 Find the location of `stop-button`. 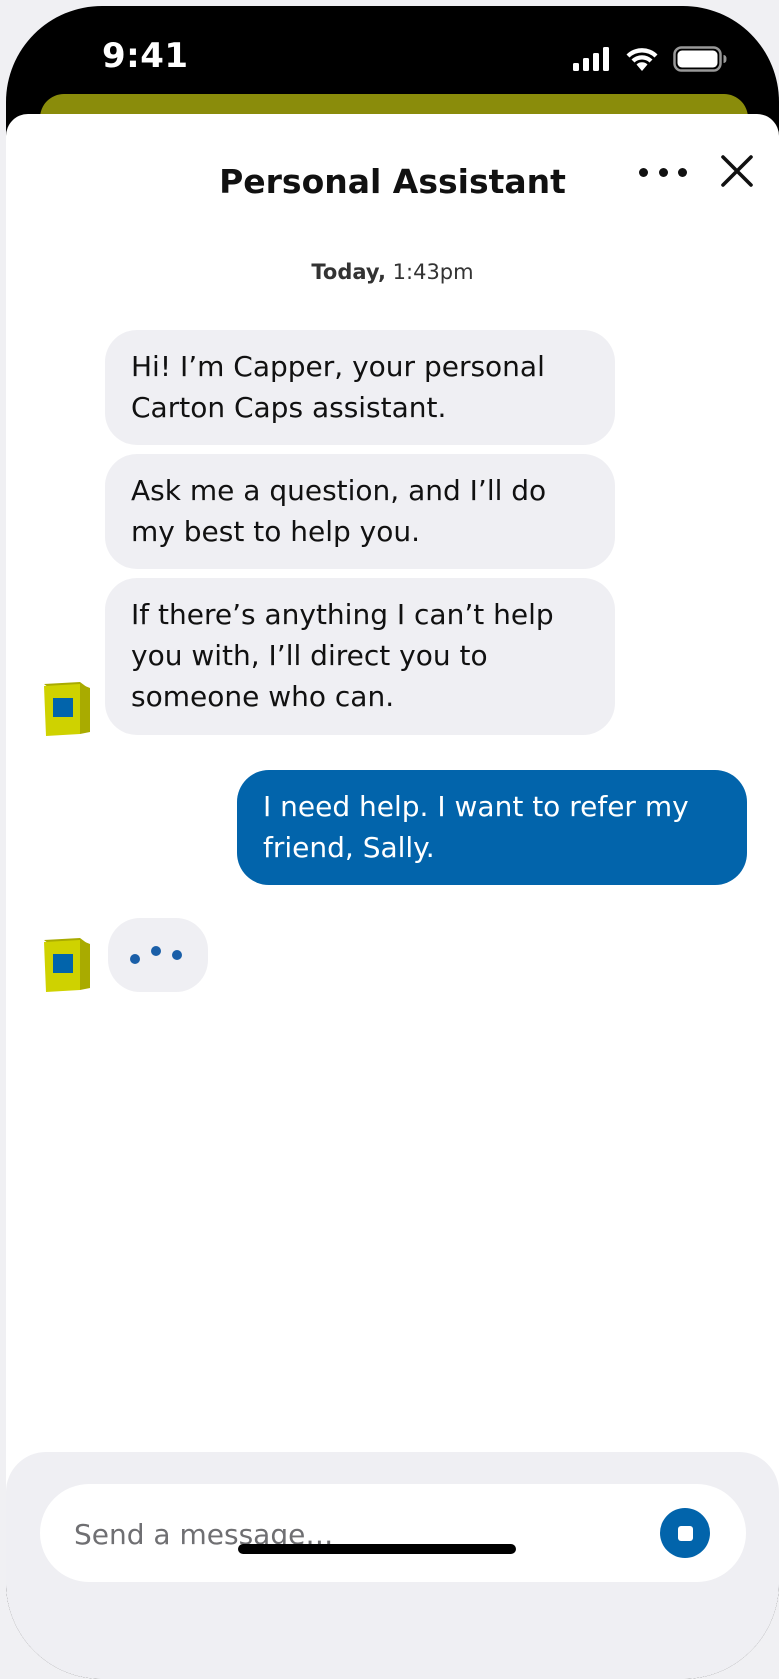

stop-button is located at coordinates (685, 1533).